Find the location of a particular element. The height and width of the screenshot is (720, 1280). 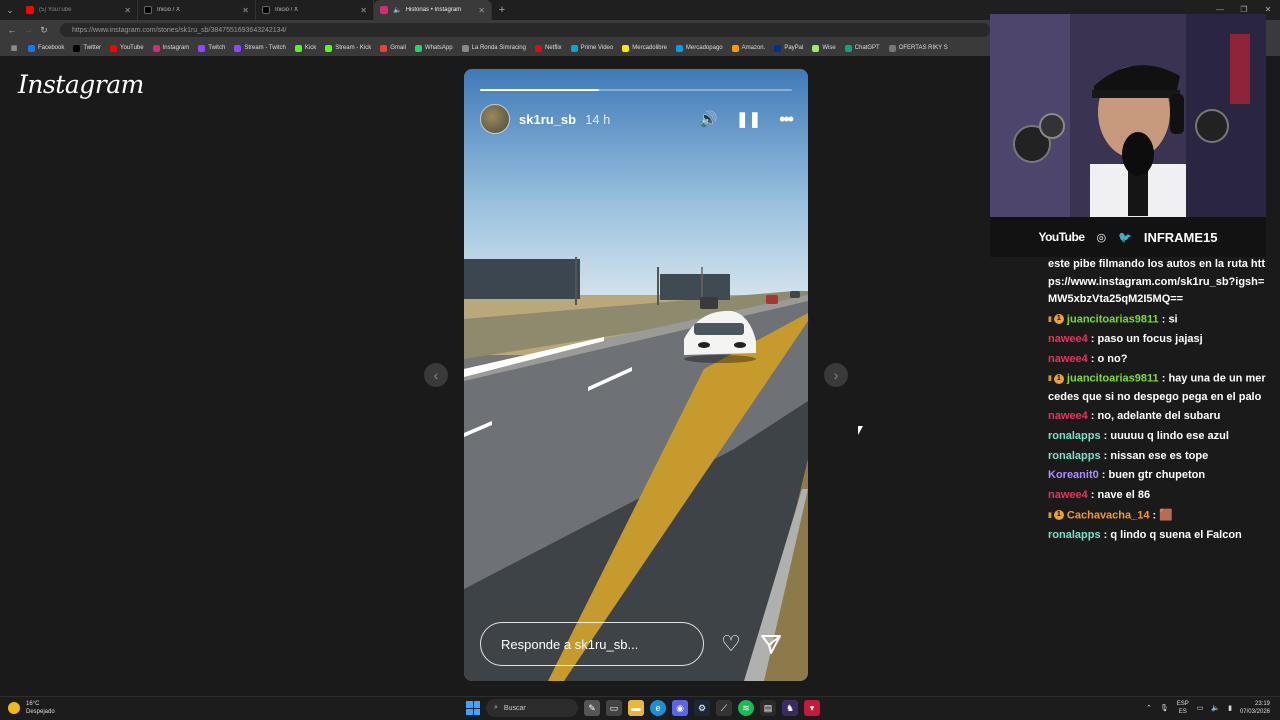

windows-start-icon is located at coordinates (473, 708).